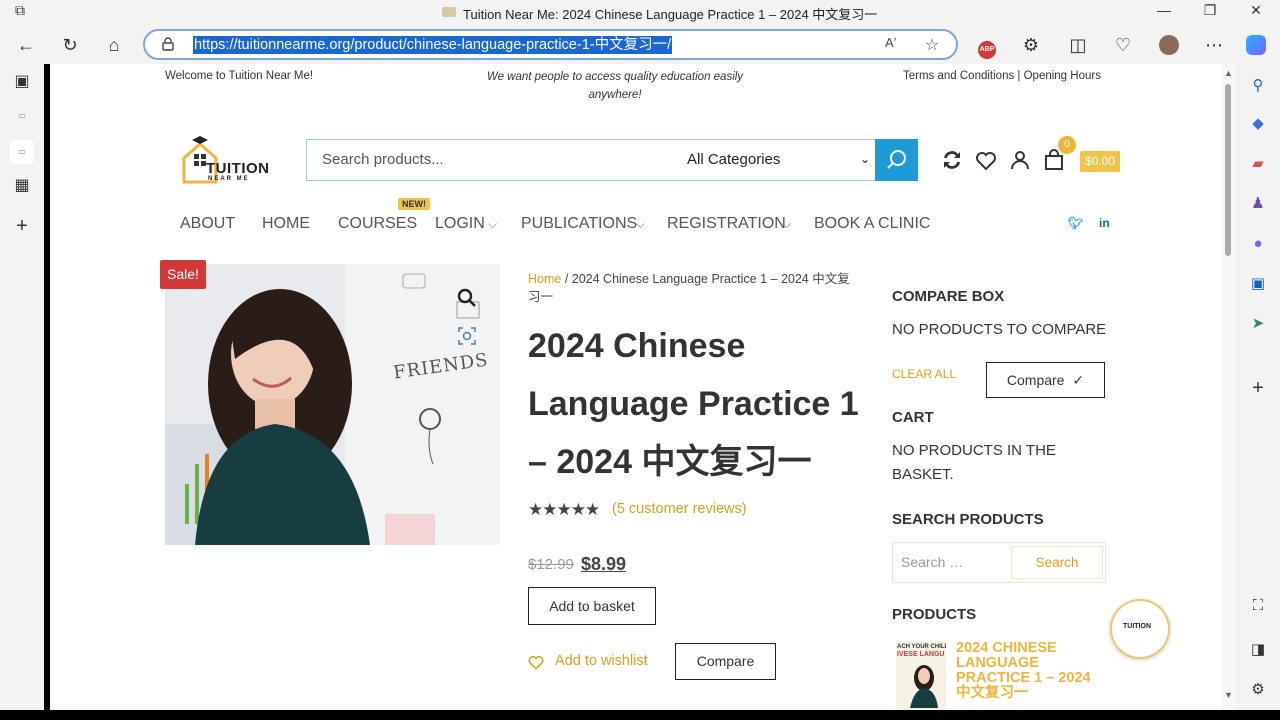 The width and height of the screenshot is (1280, 720). What do you see at coordinates (332, 404) in the screenshot?
I see `product-image: FRIENDS` at bounding box center [332, 404].